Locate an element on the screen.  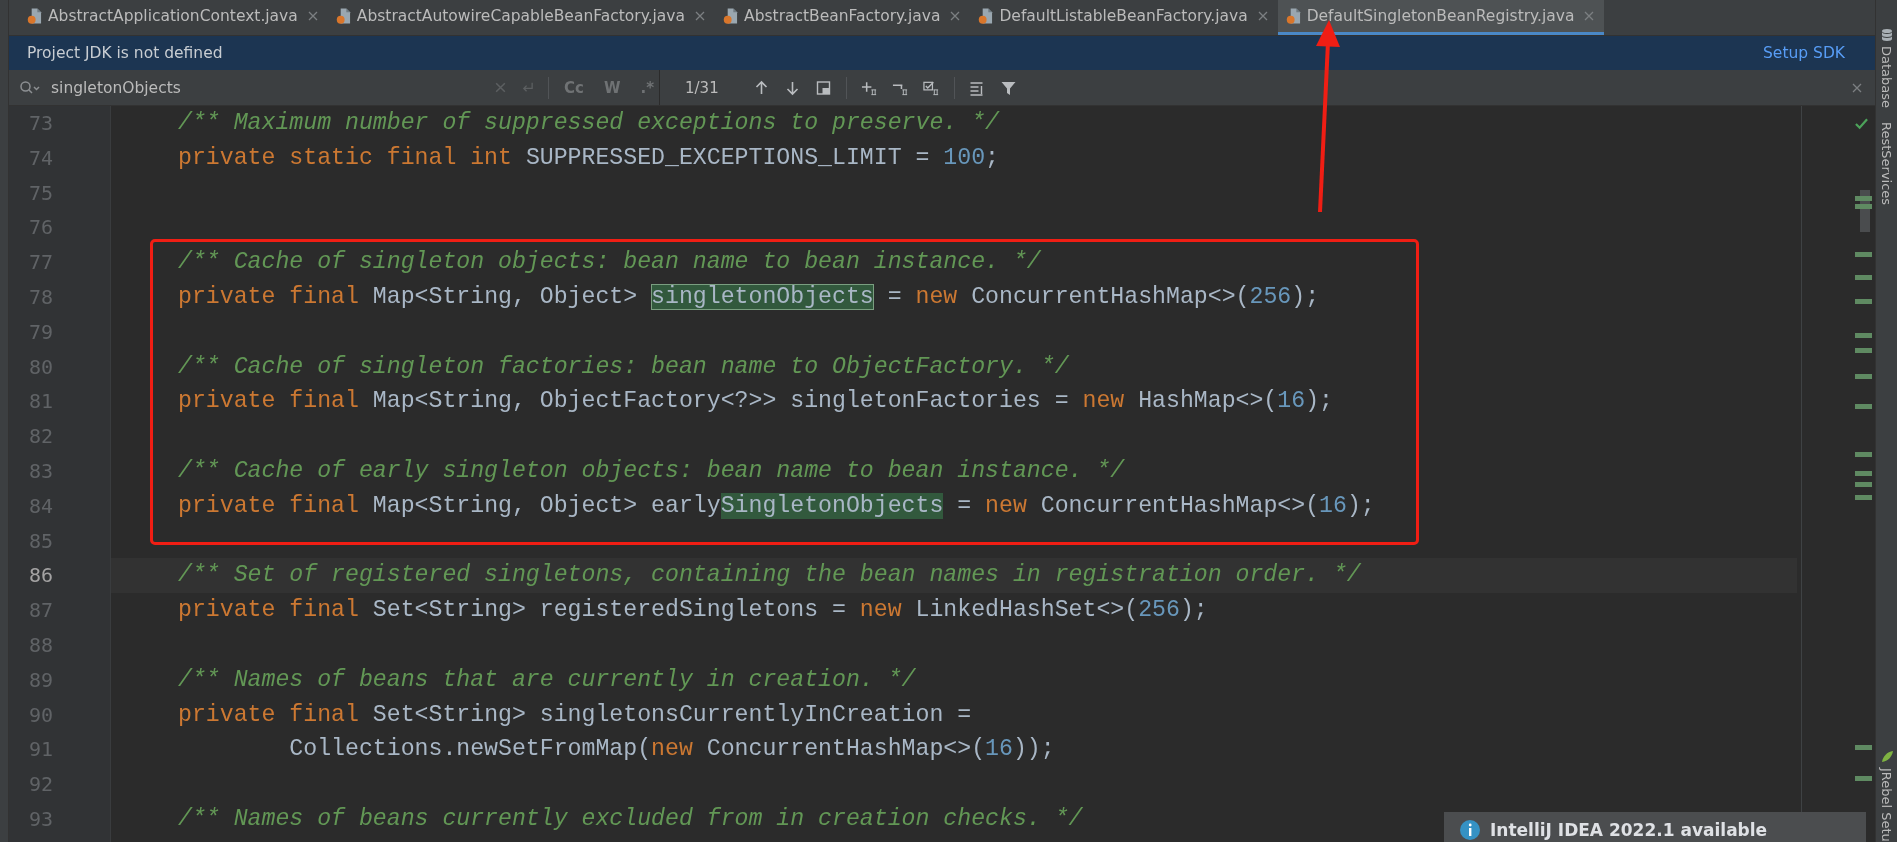
code-line: private final Map<String, Object> singletonObjects = new ConcurrentHashMap<>(256); is located at coordinates (749, 297).